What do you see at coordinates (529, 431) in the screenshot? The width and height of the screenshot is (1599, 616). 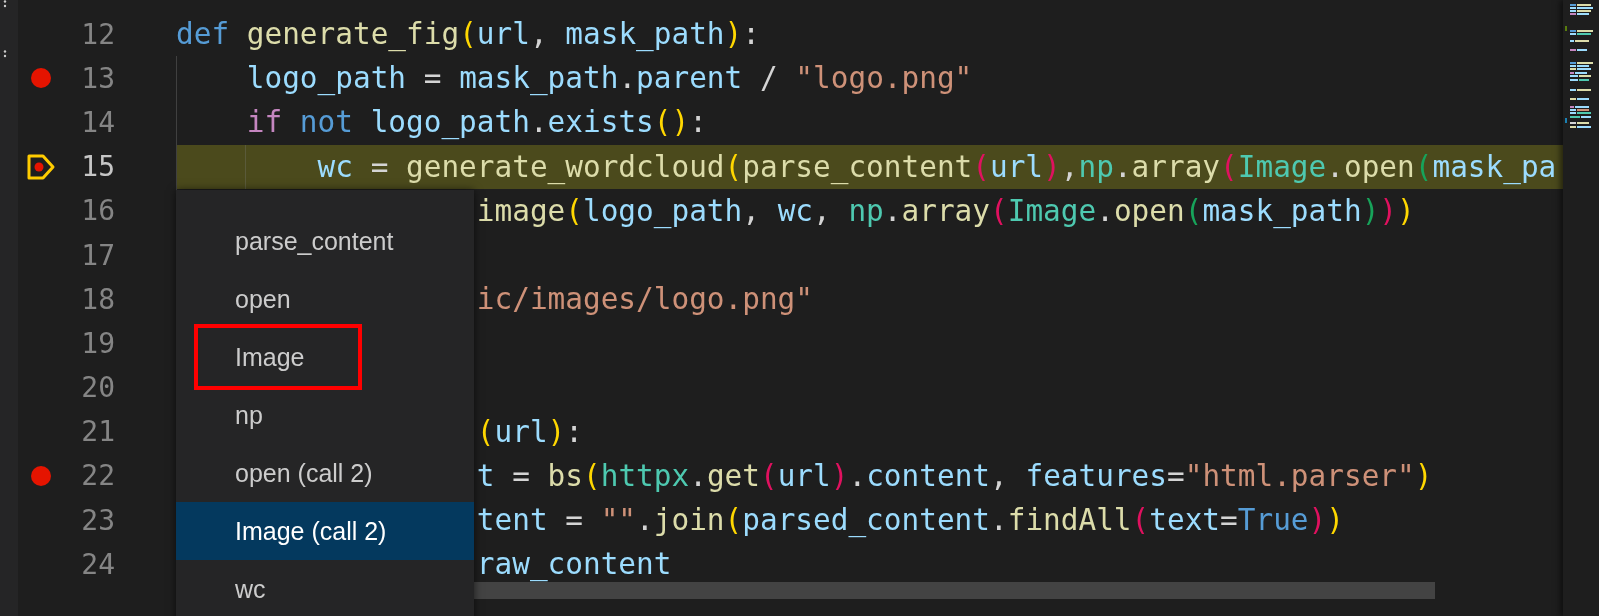 I see `code-line: (url):` at bounding box center [529, 431].